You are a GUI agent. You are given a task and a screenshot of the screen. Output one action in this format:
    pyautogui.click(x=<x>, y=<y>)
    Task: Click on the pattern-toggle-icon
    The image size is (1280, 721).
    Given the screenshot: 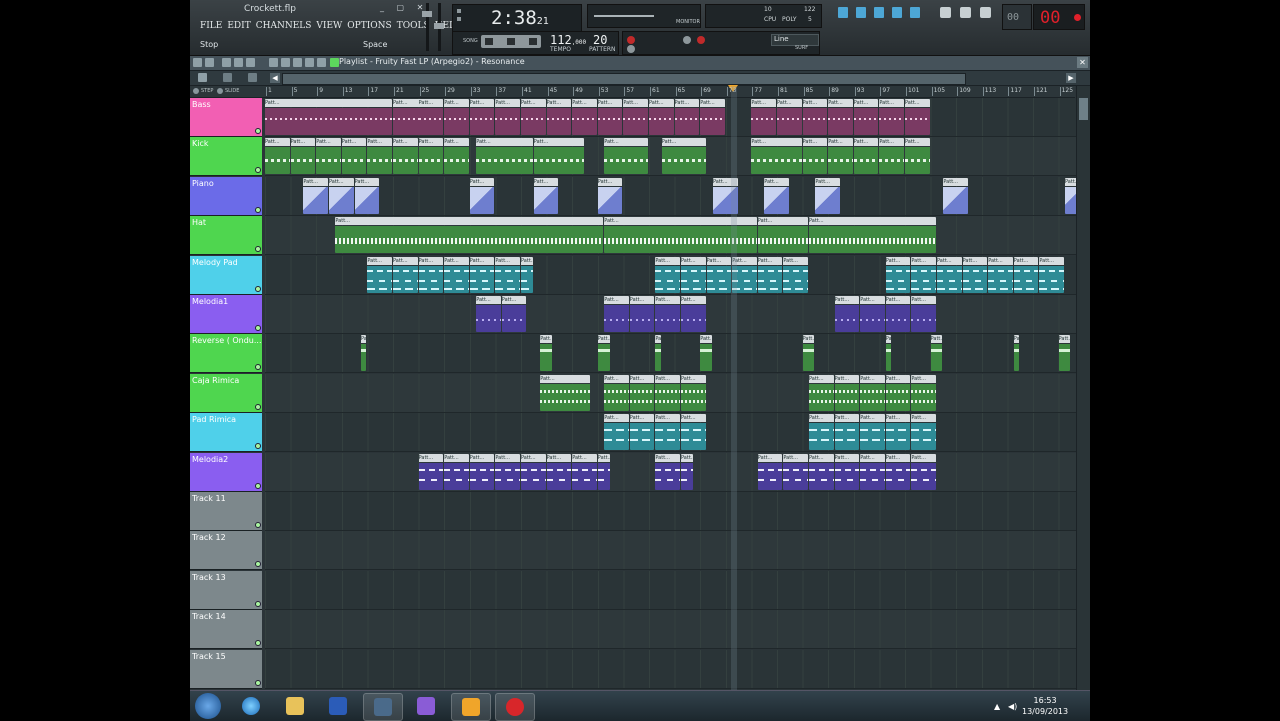 What is the action you would take?
    pyautogui.click(x=202, y=77)
    